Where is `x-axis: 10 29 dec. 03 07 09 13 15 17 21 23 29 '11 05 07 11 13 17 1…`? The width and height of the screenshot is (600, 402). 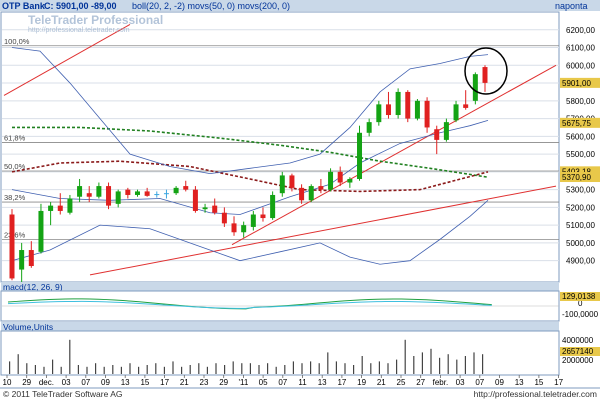
x-axis: 10 29 dec. 03 07 09 13 15 17 21 23 29 '11 05 07 11 13 17 1… is located at coordinates (283, 381).